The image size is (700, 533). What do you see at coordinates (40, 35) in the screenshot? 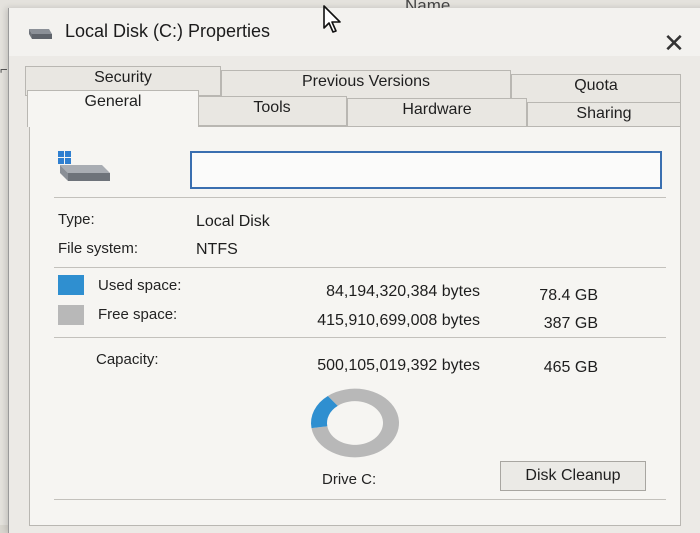
I see `drive-title-icon` at bounding box center [40, 35].